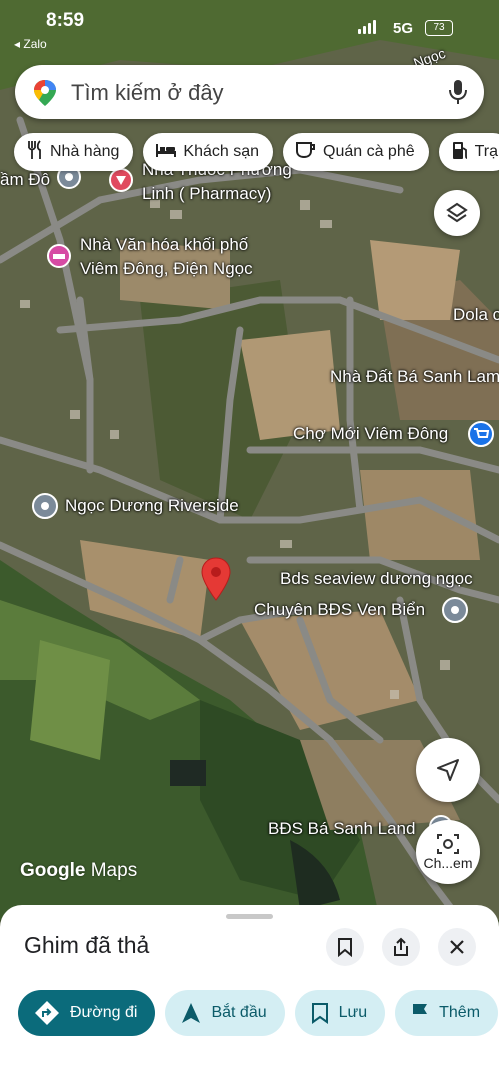 The image size is (499, 1080). I want to click on poi-marker-pharmacy, so click(121, 182).